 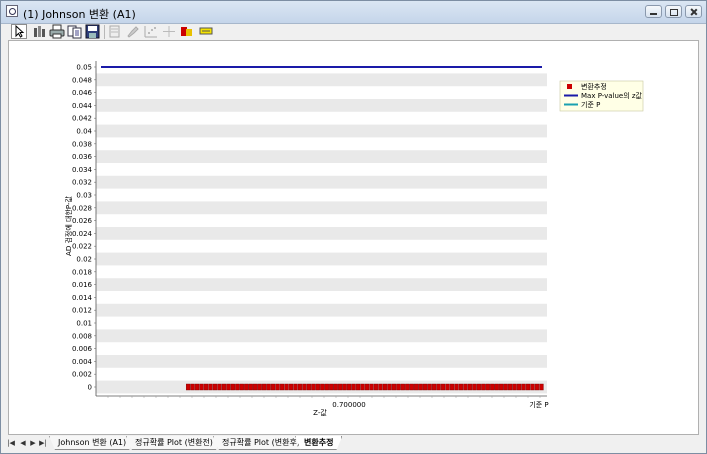 What do you see at coordinates (82, 298) in the screenshot?
I see `y-tick-label: 0.014` at bounding box center [82, 298].